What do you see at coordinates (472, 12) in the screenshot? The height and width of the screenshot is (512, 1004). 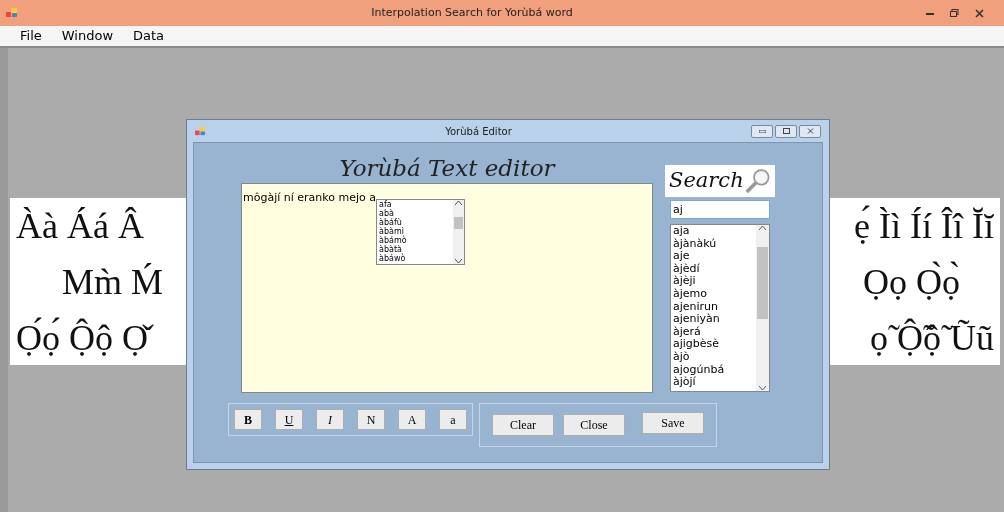 I see `window-title: Interpolation Search for Yorùbá word` at bounding box center [472, 12].